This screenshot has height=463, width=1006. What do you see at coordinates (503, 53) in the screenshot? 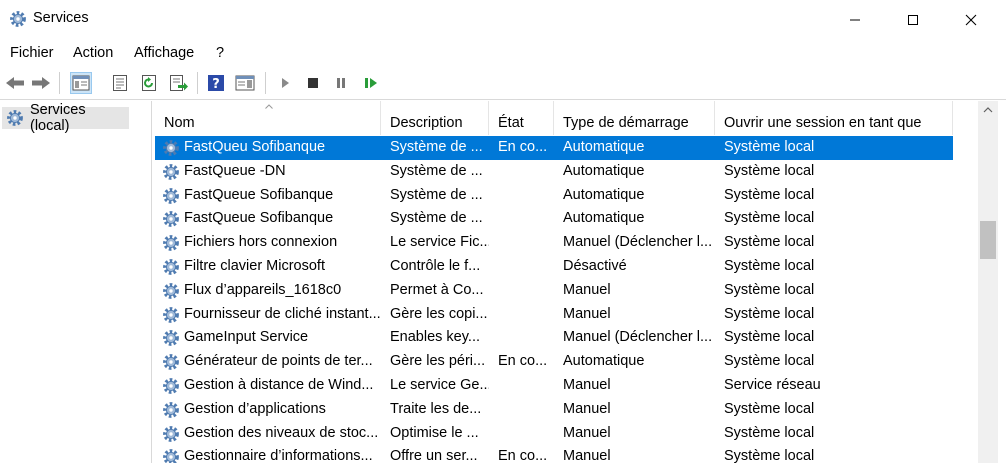
I see `menu-bar: Fichier Action Affichage ?` at bounding box center [503, 53].